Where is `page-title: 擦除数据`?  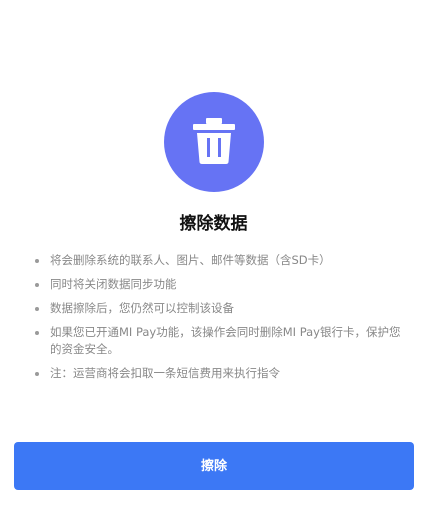 page-title: 擦除数据 is located at coordinates (213, 224).